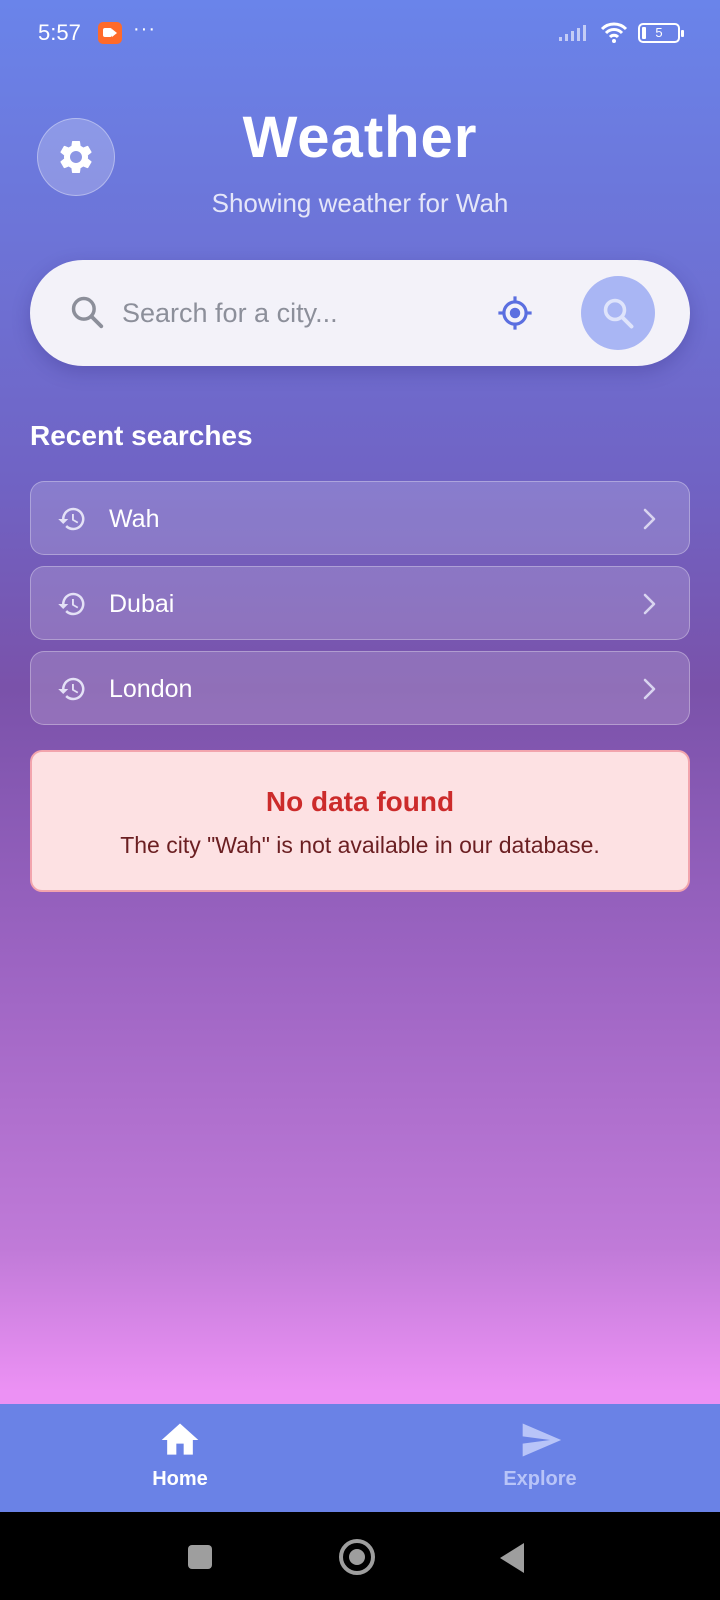  I want to click on status-time: 5:57, so click(59, 32).